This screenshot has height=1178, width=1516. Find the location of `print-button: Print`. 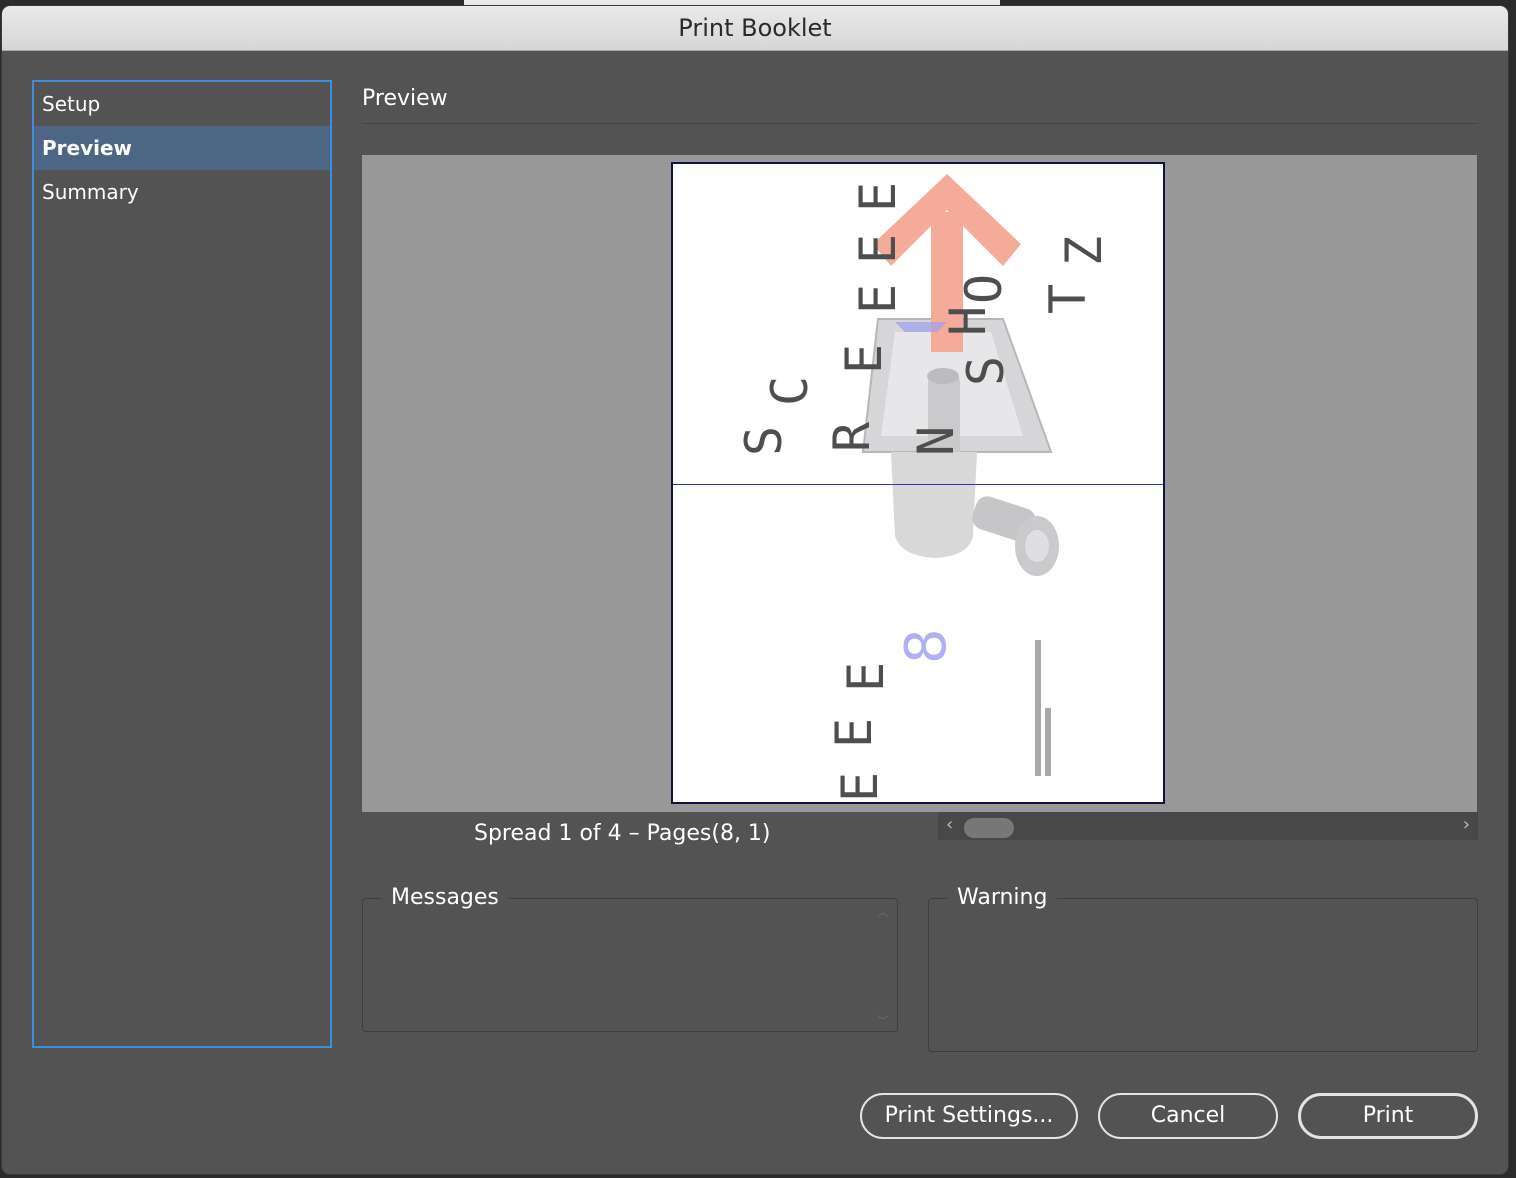

print-button: Print is located at coordinates (1388, 1116).